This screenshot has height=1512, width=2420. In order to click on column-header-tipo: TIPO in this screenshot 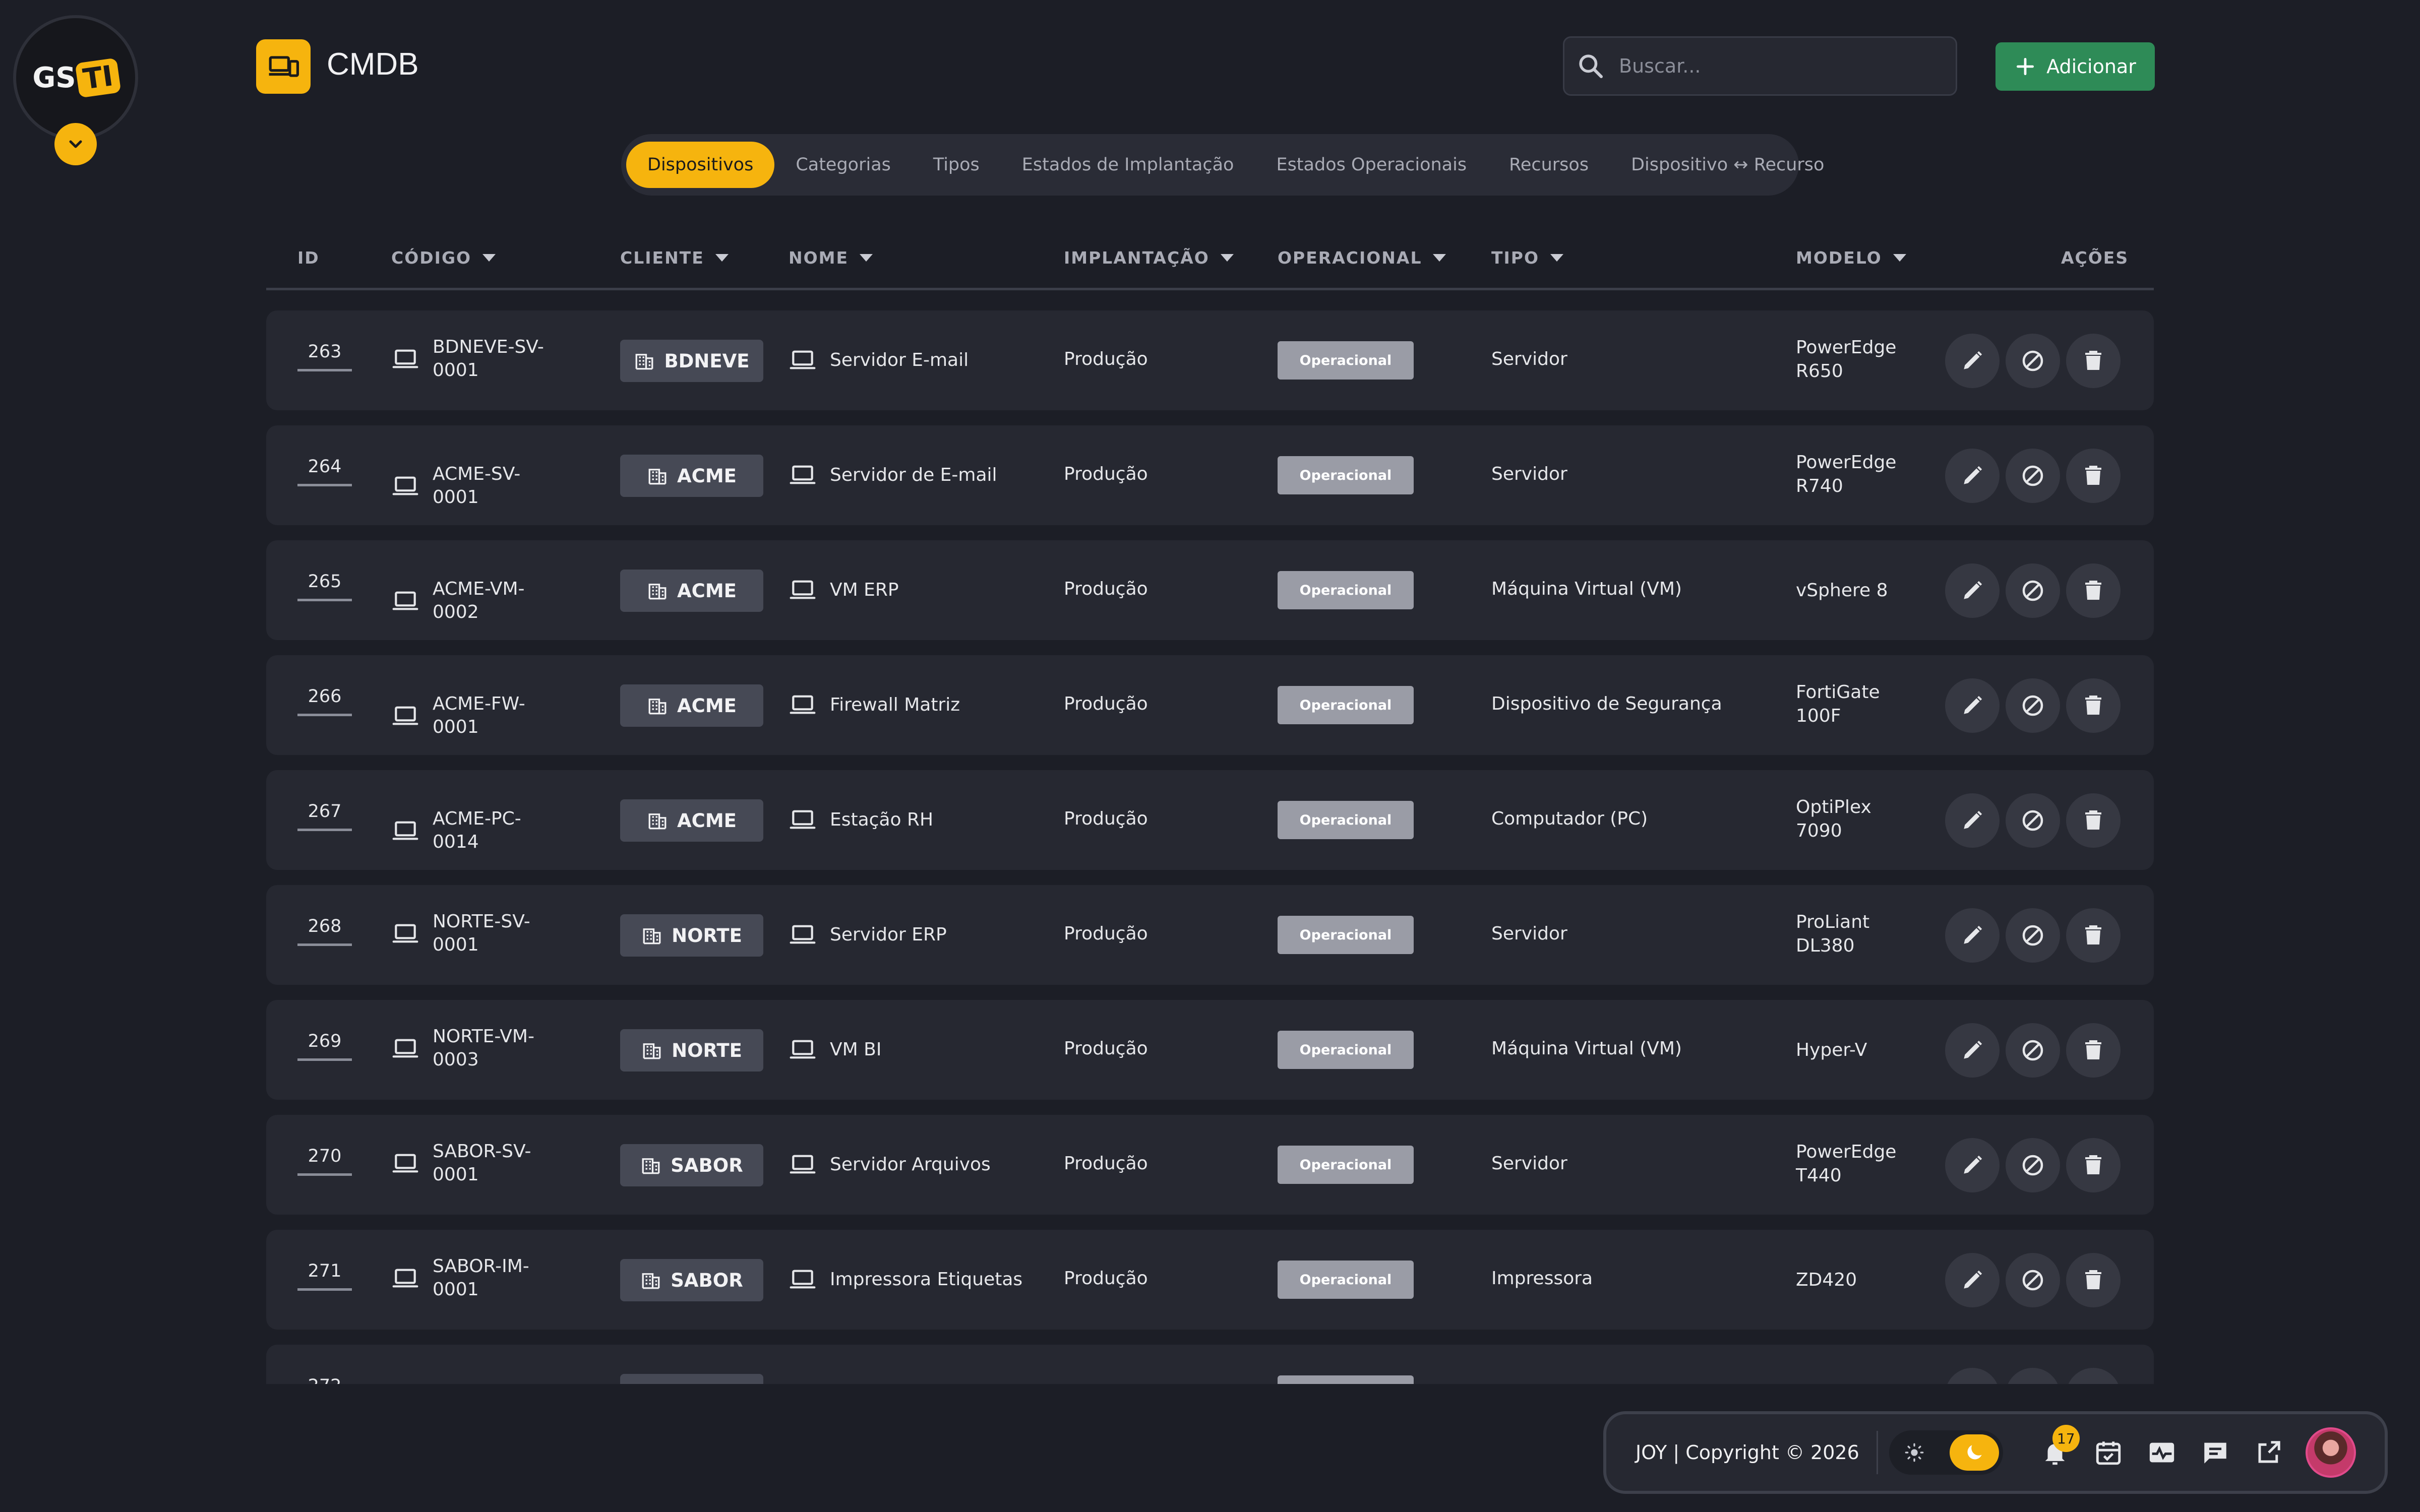, I will do `click(1527, 258)`.